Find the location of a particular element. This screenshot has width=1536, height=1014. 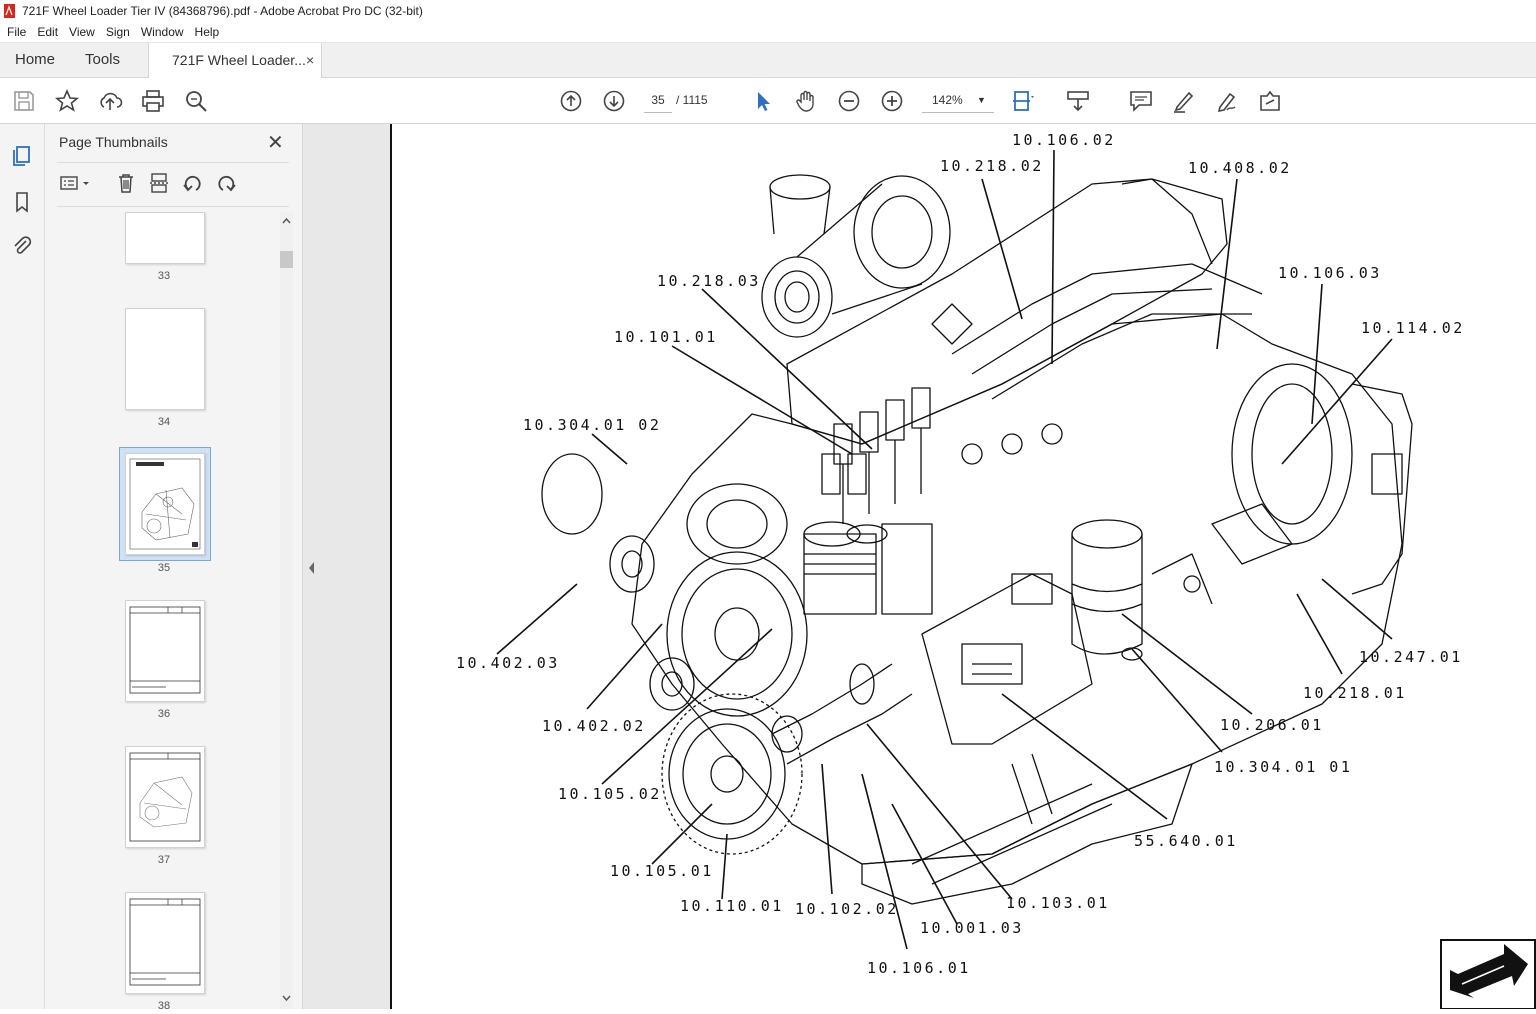

thumbnail-number: 37 is located at coordinates (164, 860).